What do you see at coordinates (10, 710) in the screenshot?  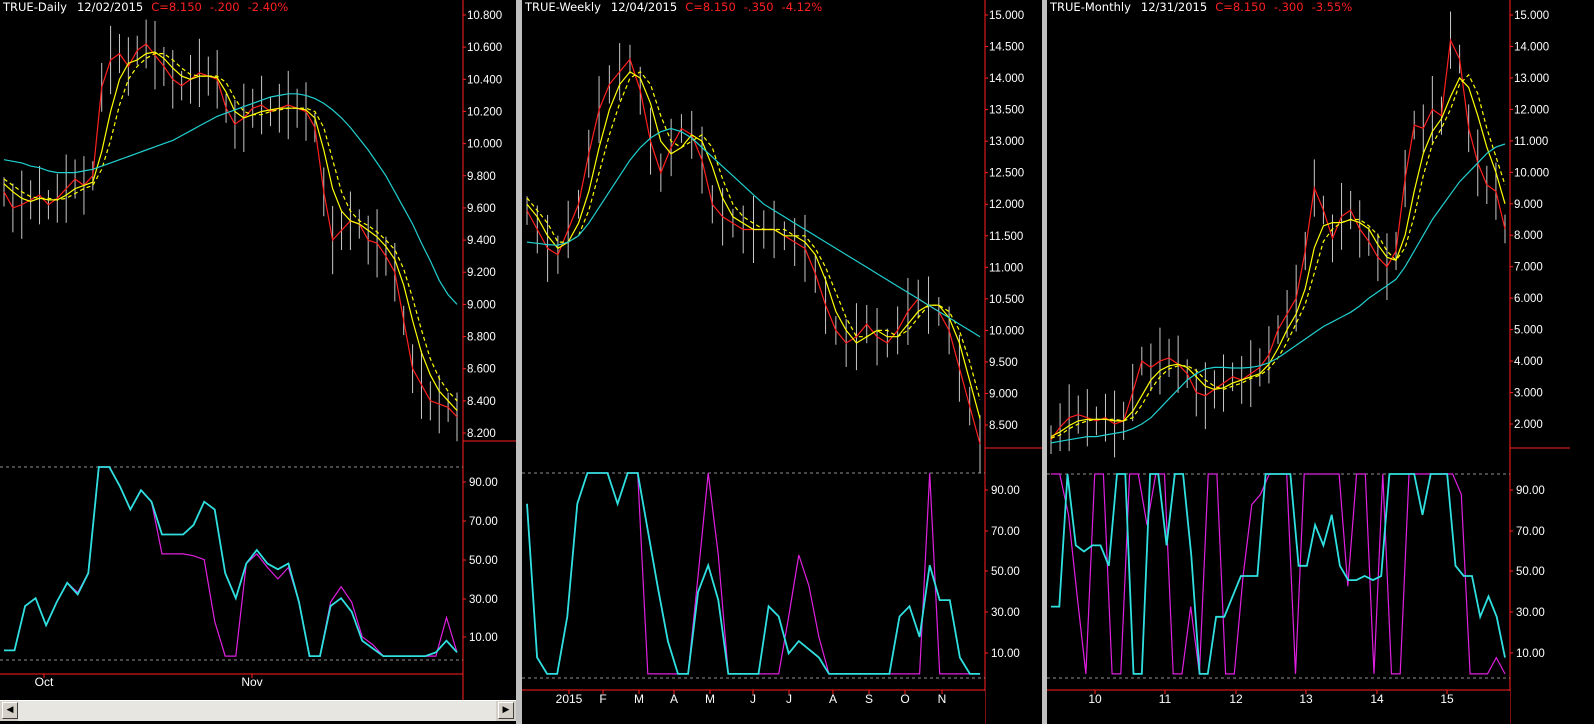 I see `scroll-left-button: ◀` at bounding box center [10, 710].